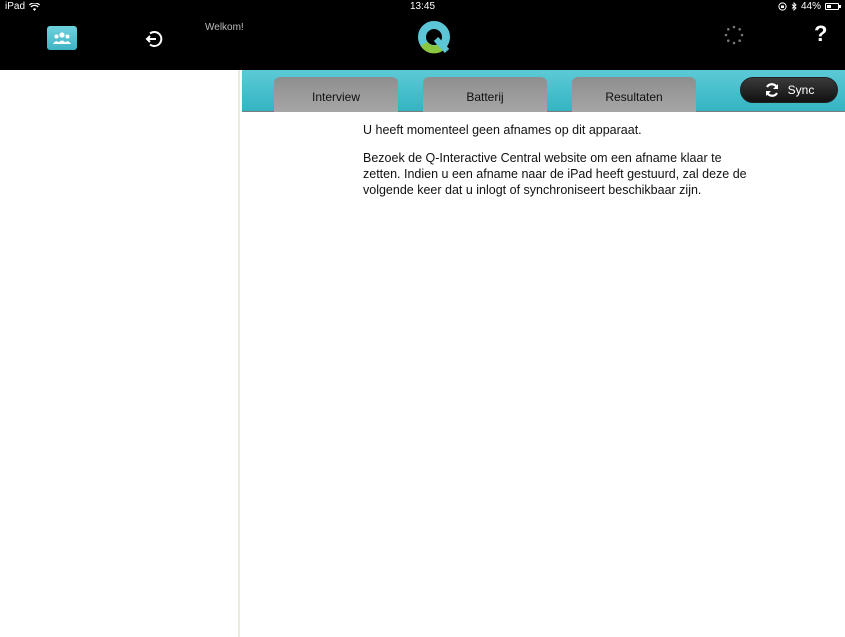  I want to click on tab-resultaten: Resultaten, so click(634, 94).